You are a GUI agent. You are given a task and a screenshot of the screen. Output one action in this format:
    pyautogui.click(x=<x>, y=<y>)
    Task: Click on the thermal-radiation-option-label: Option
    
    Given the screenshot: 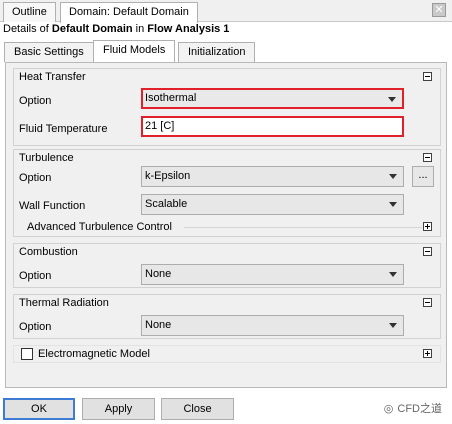 What is the action you would take?
    pyautogui.click(x=35, y=327)
    